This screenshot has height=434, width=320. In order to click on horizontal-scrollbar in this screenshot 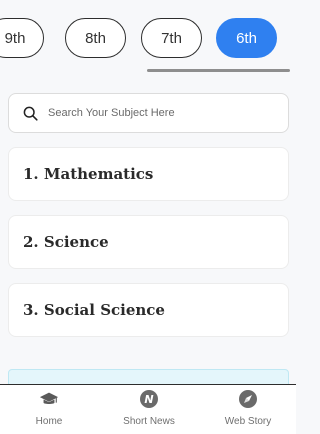, I will do `click(218, 70)`.